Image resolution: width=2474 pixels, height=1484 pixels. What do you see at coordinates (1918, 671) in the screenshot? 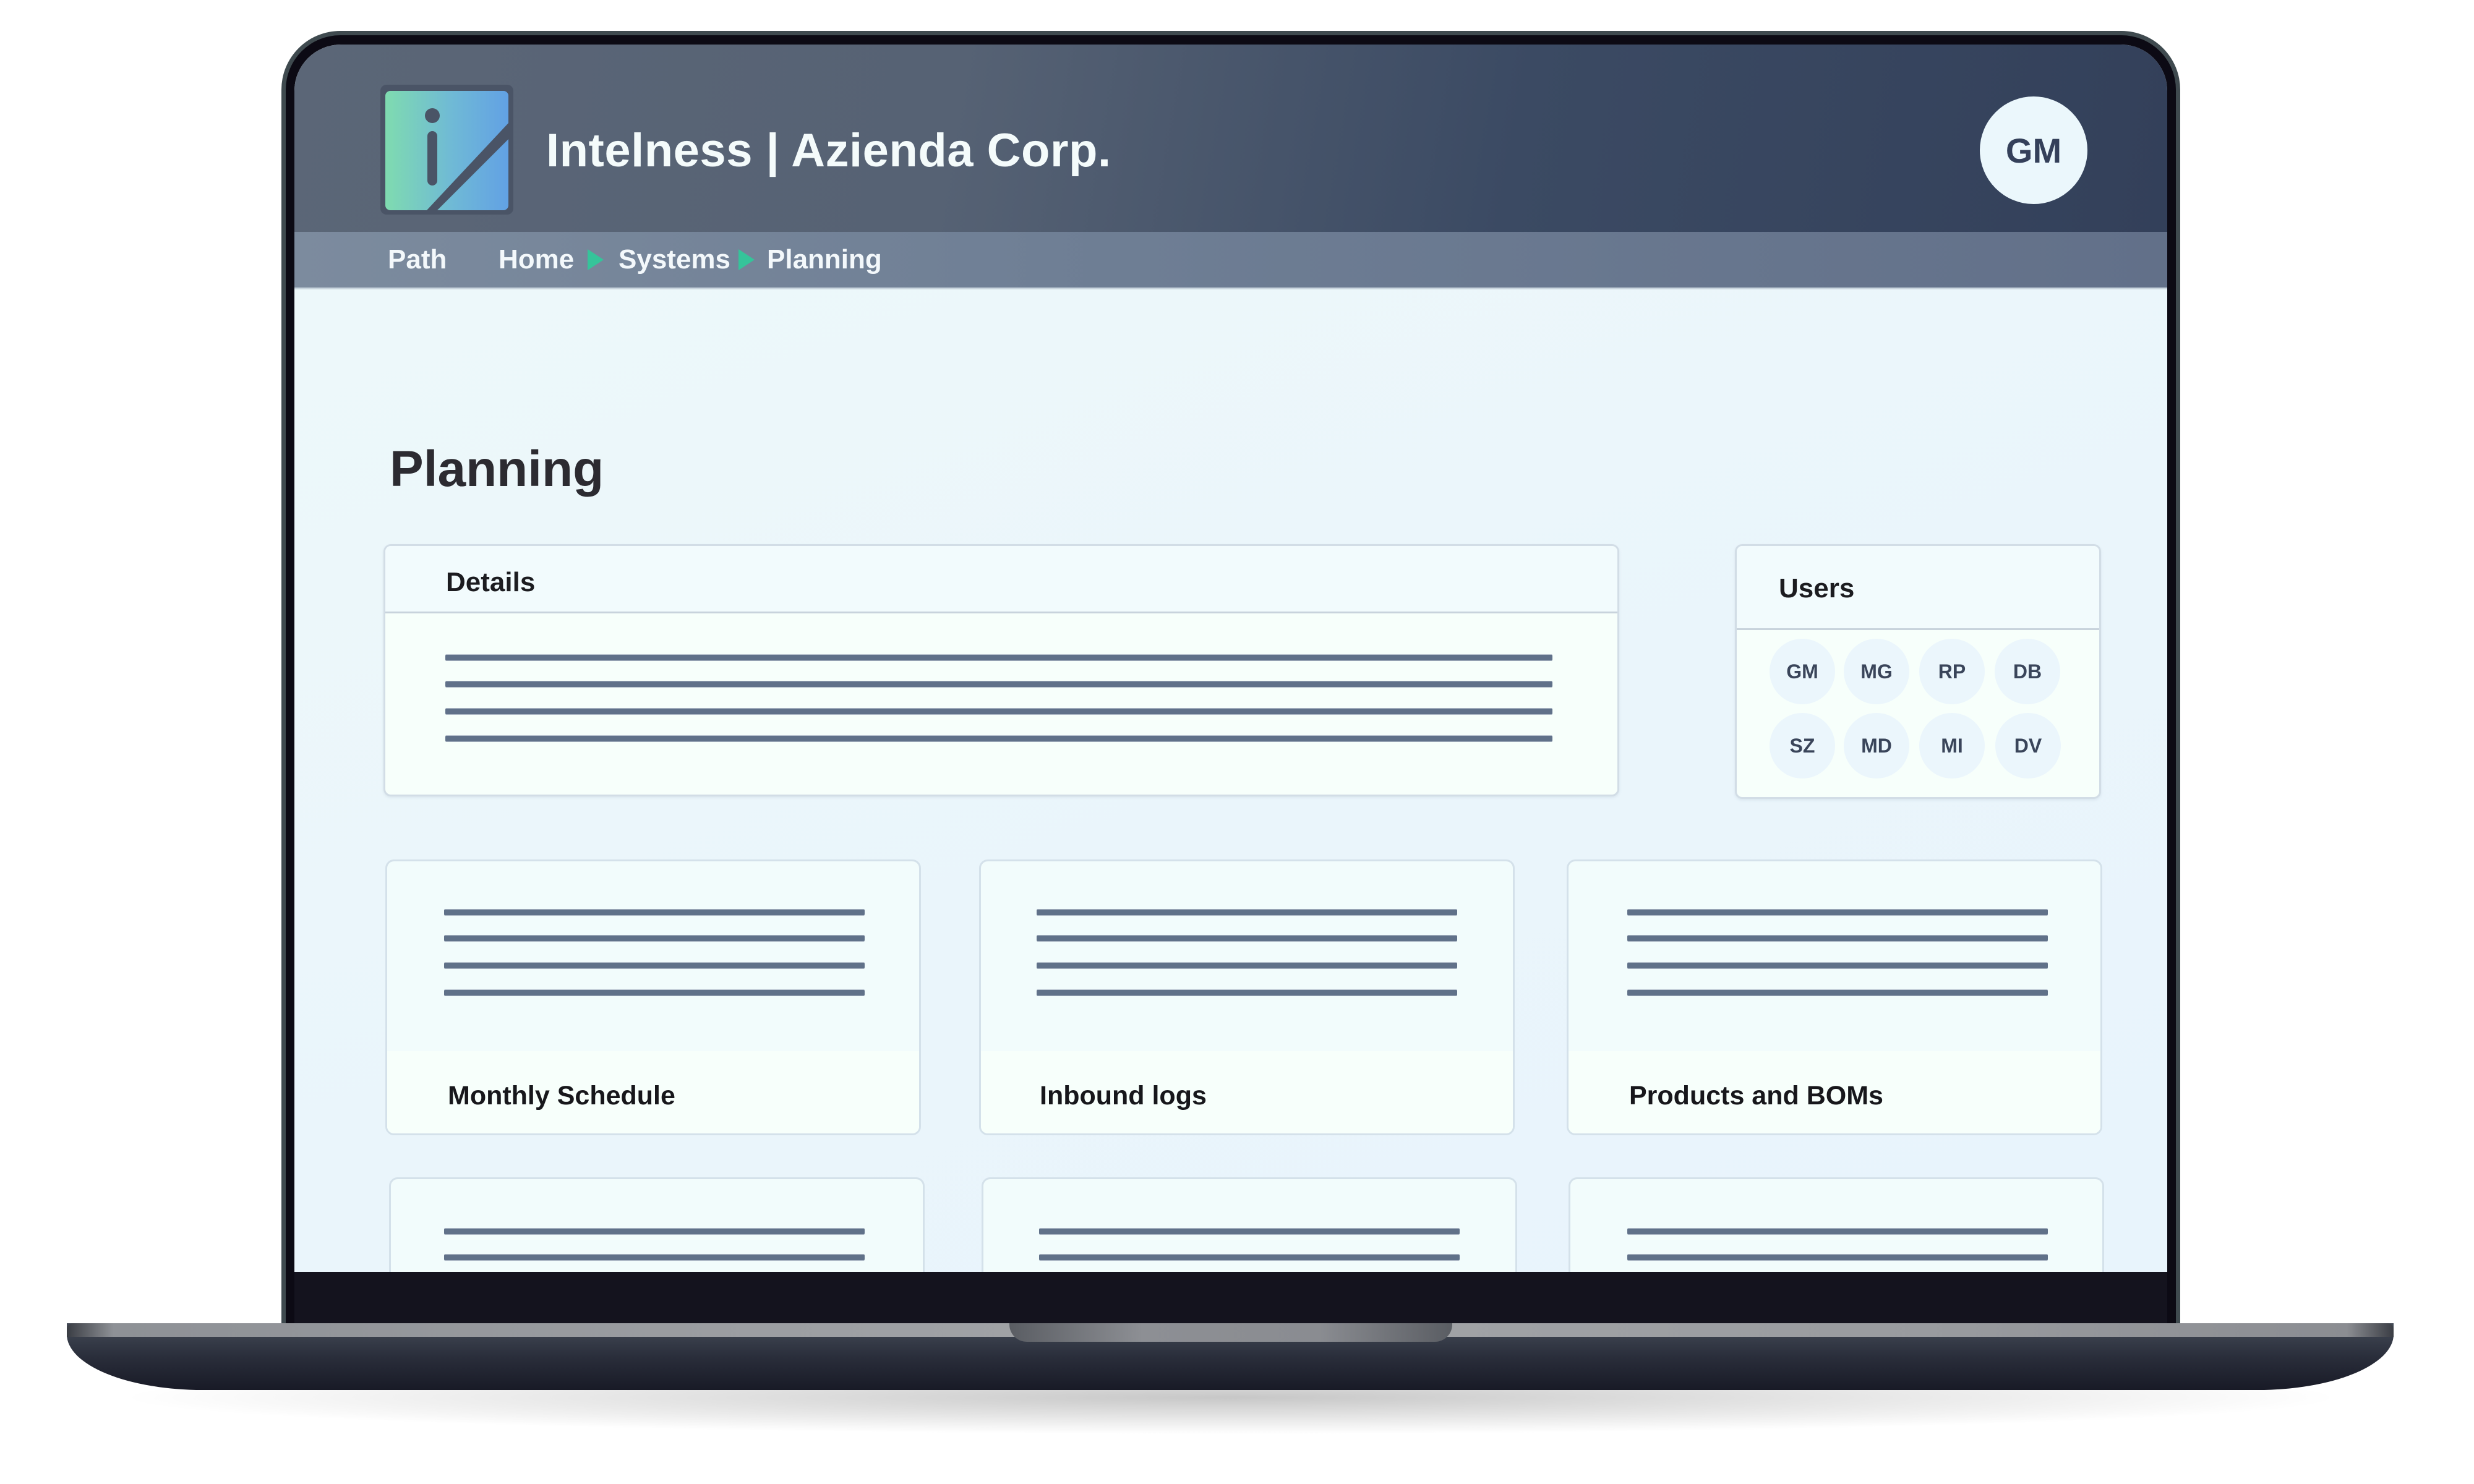
I see `users-card: Users GM MG RP DB SZ MD MI DV` at bounding box center [1918, 671].